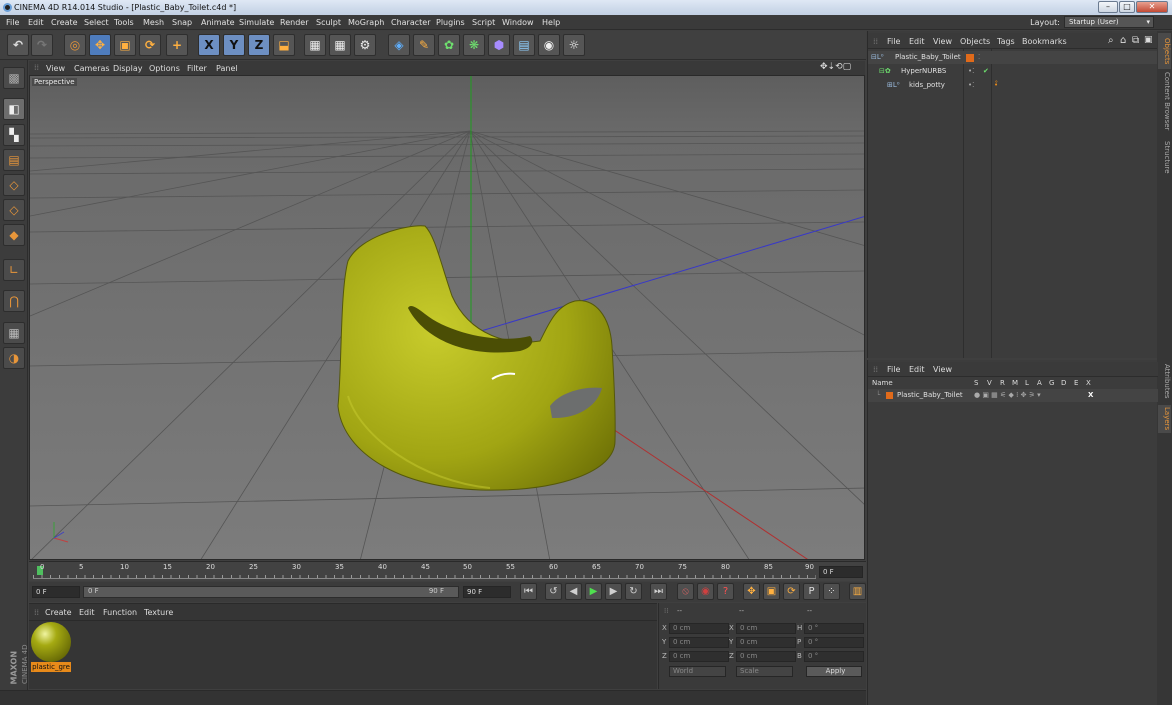 Image resolution: width=1172 pixels, height=705 pixels. I want to click on position-z-field: 0 cm, so click(699, 656).